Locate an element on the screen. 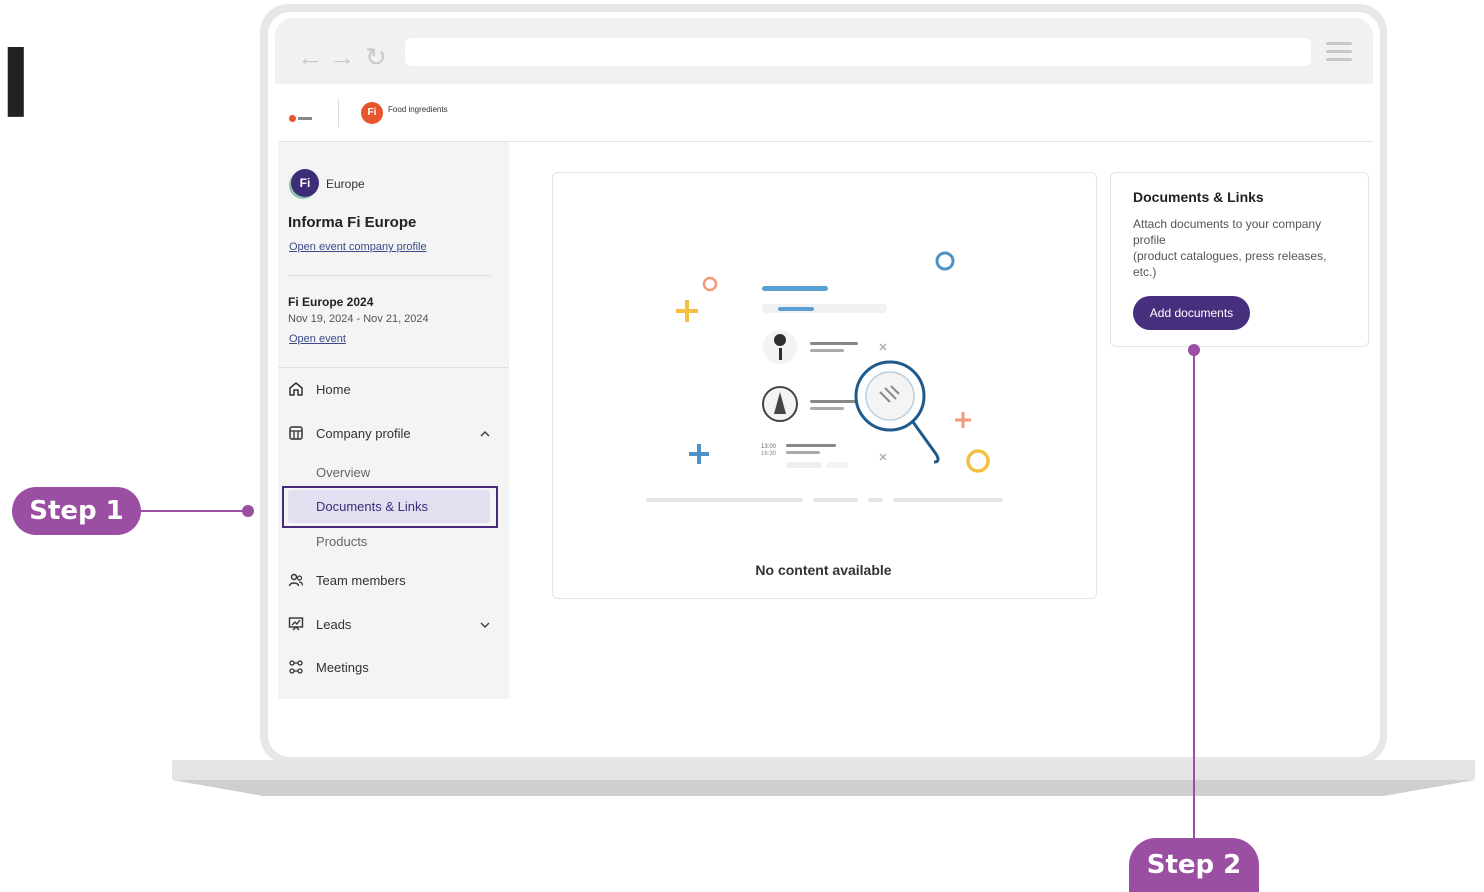  frame-title-fragment: l is located at coordinates (16, 85).